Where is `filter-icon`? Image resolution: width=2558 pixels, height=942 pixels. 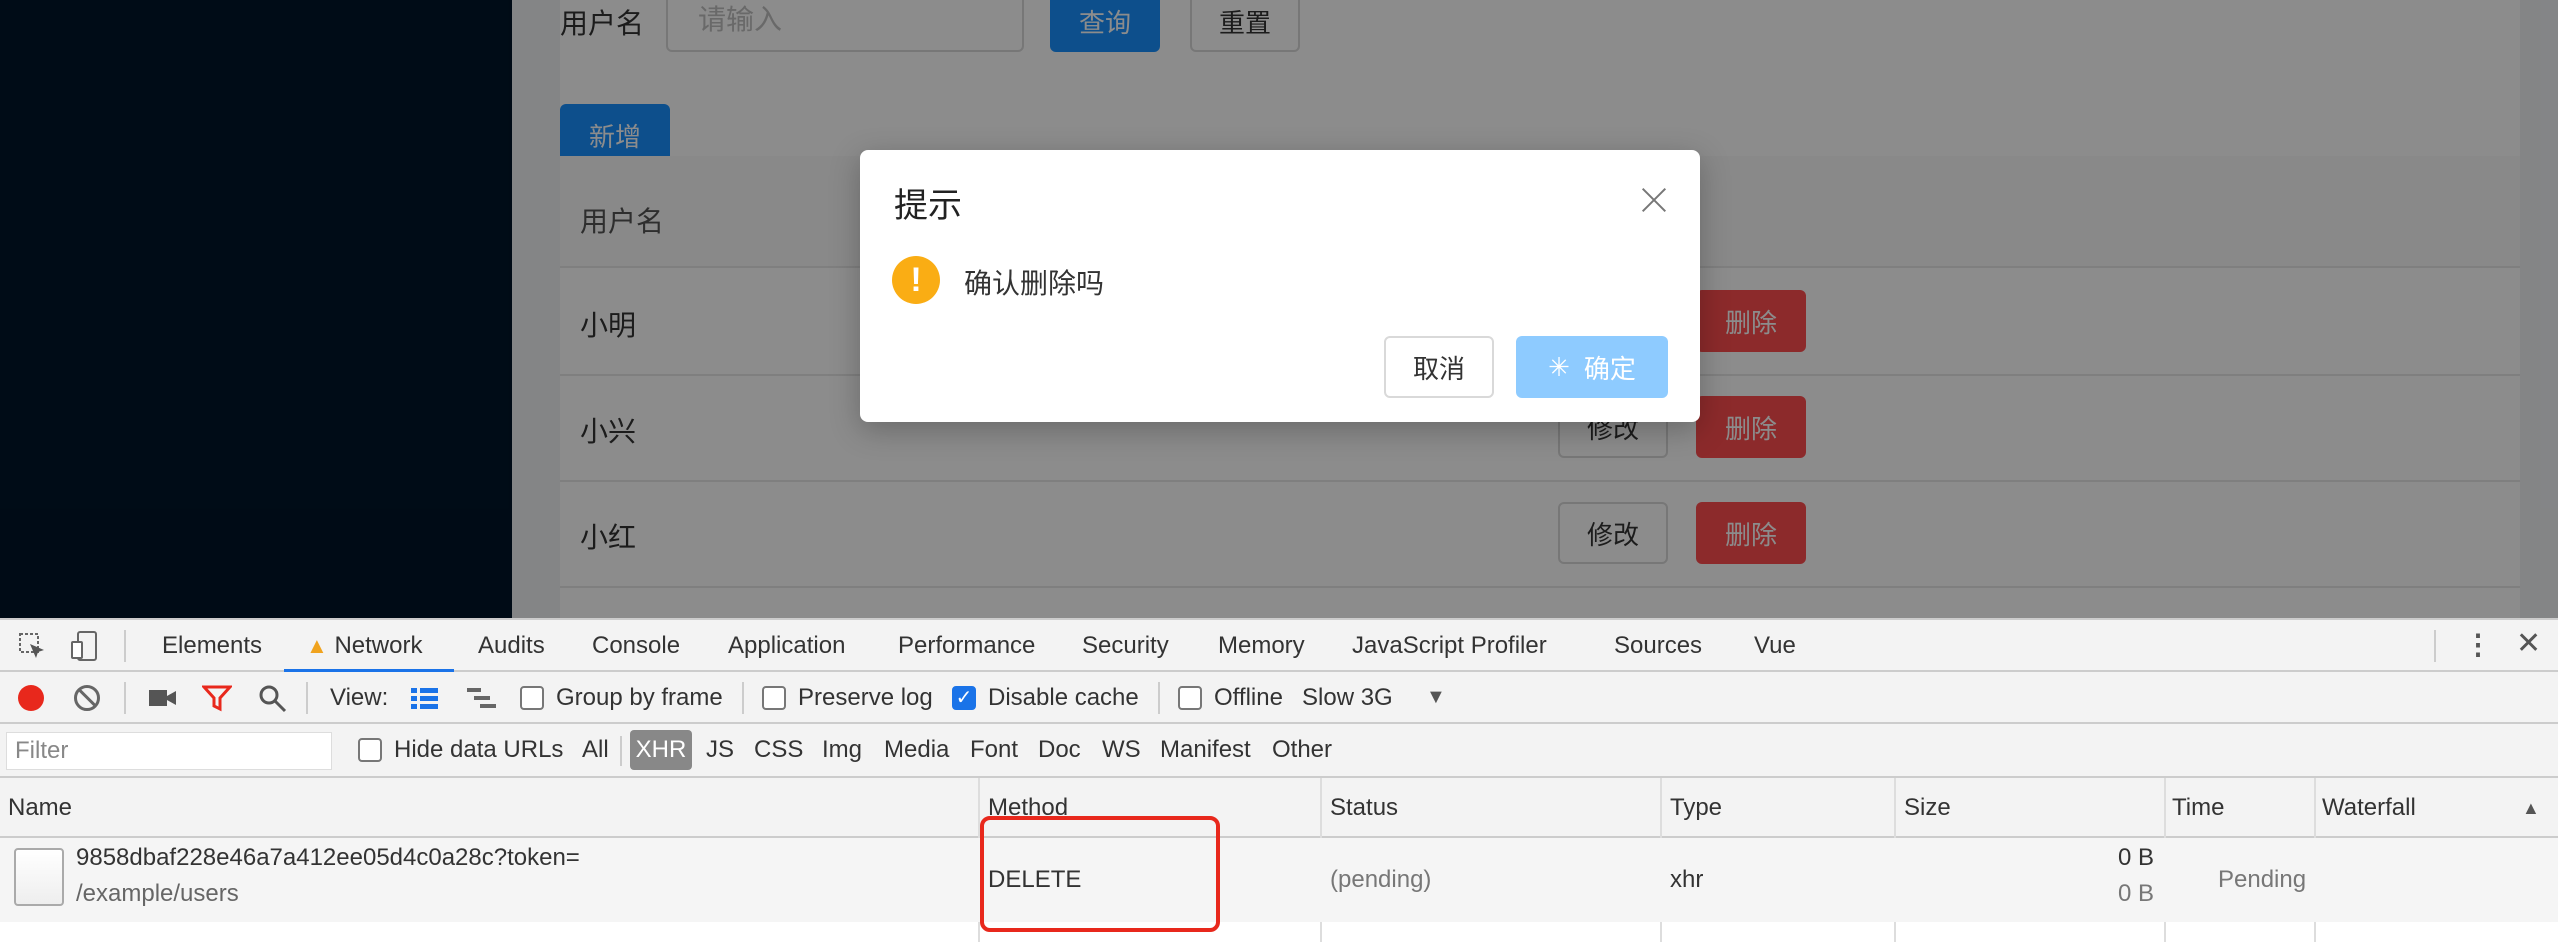 filter-icon is located at coordinates (217, 698).